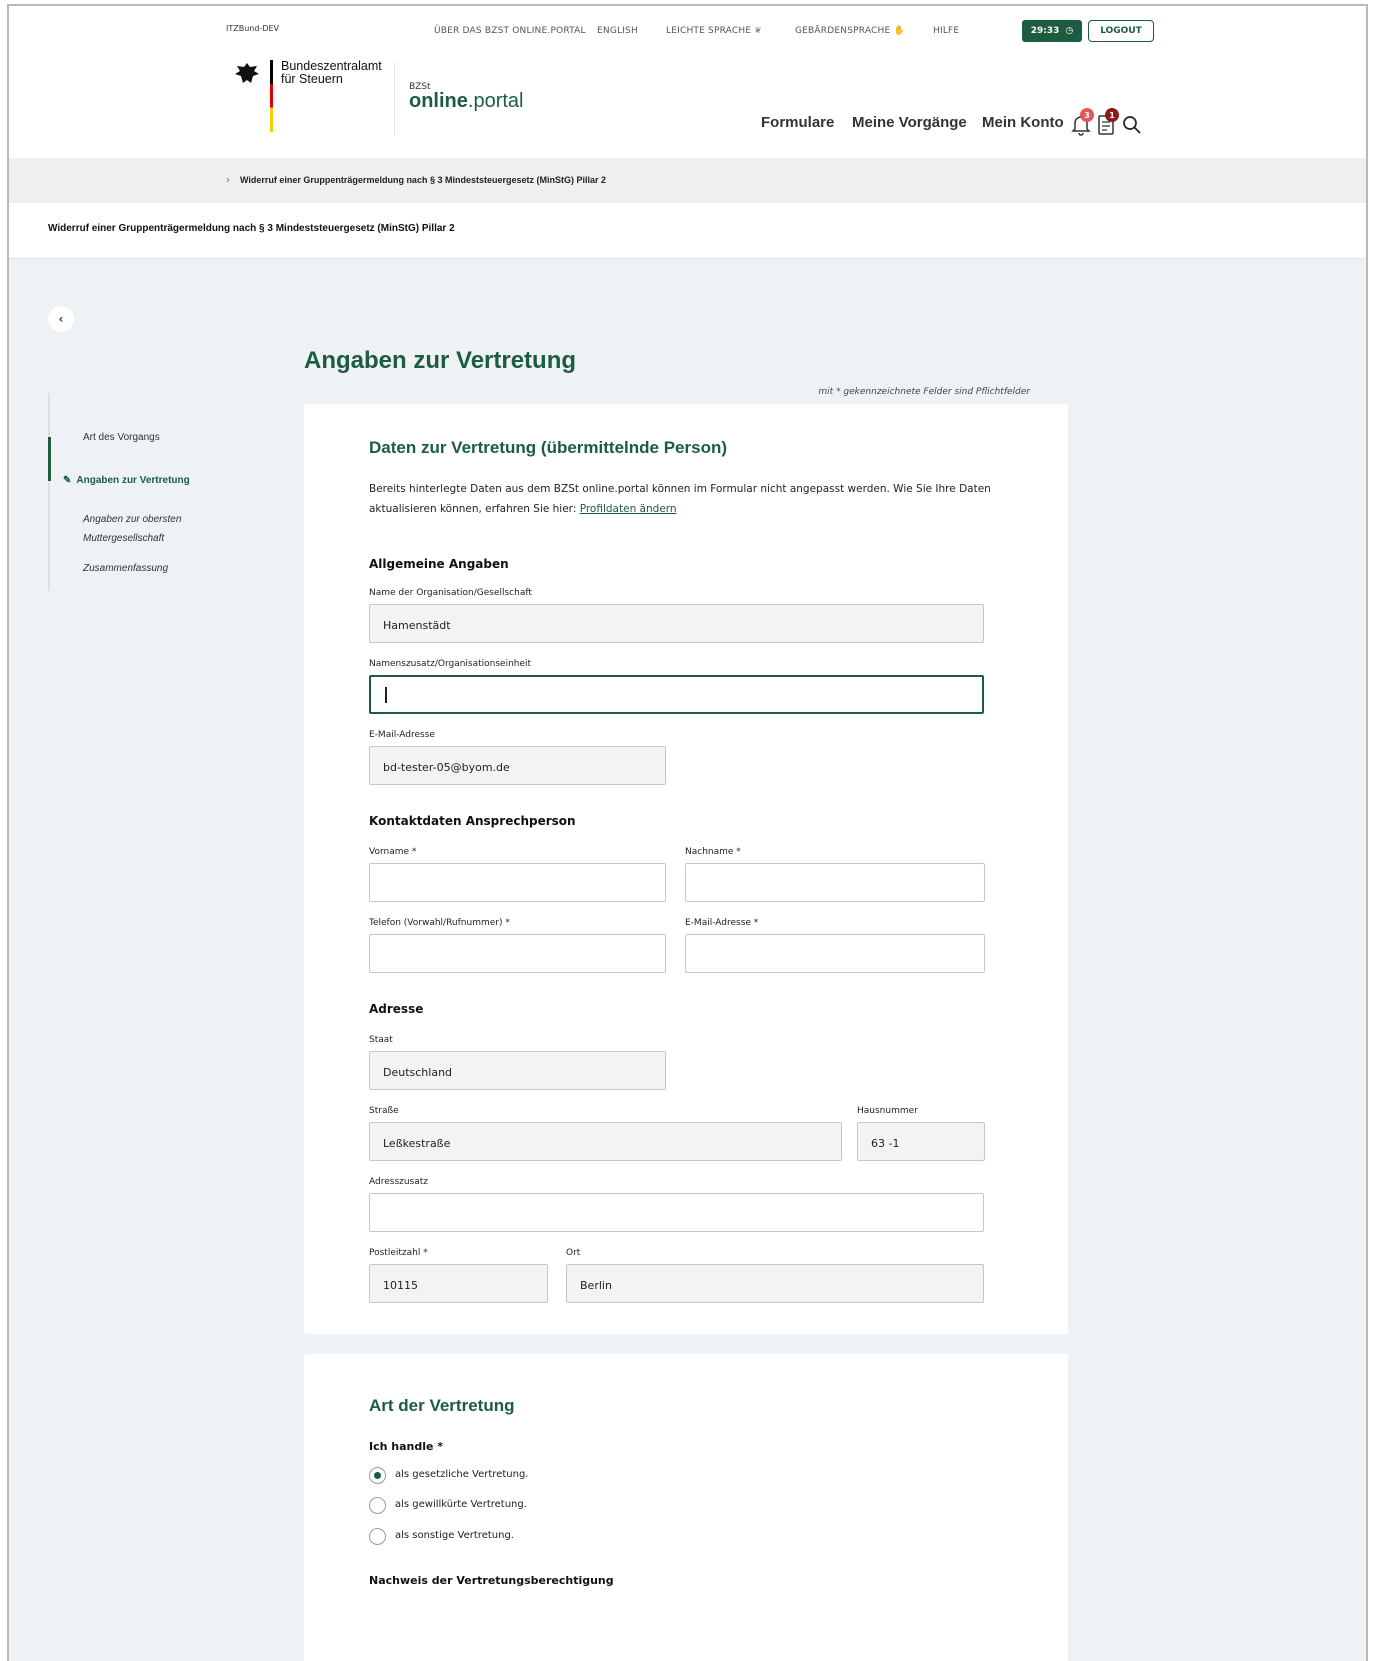 The width and height of the screenshot is (1375, 1661). Describe the element at coordinates (386, 695) in the screenshot. I see `text-cursor` at that location.